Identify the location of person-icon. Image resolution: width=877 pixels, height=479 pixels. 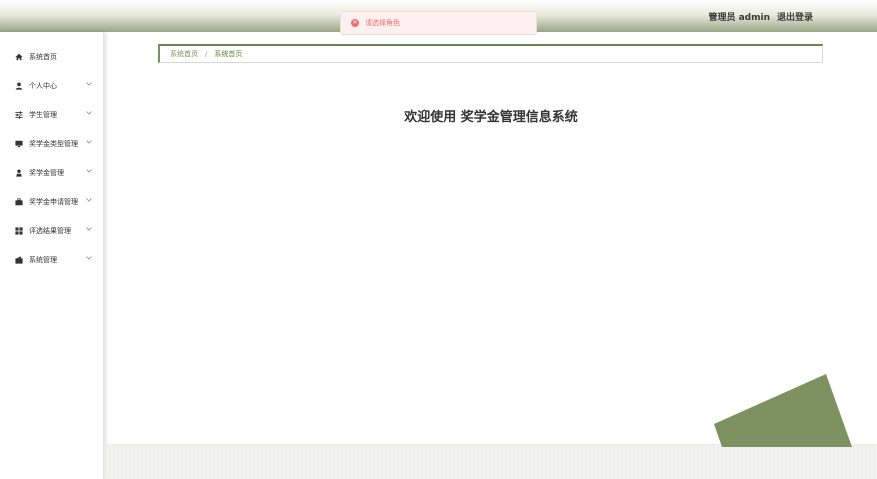
(19, 172).